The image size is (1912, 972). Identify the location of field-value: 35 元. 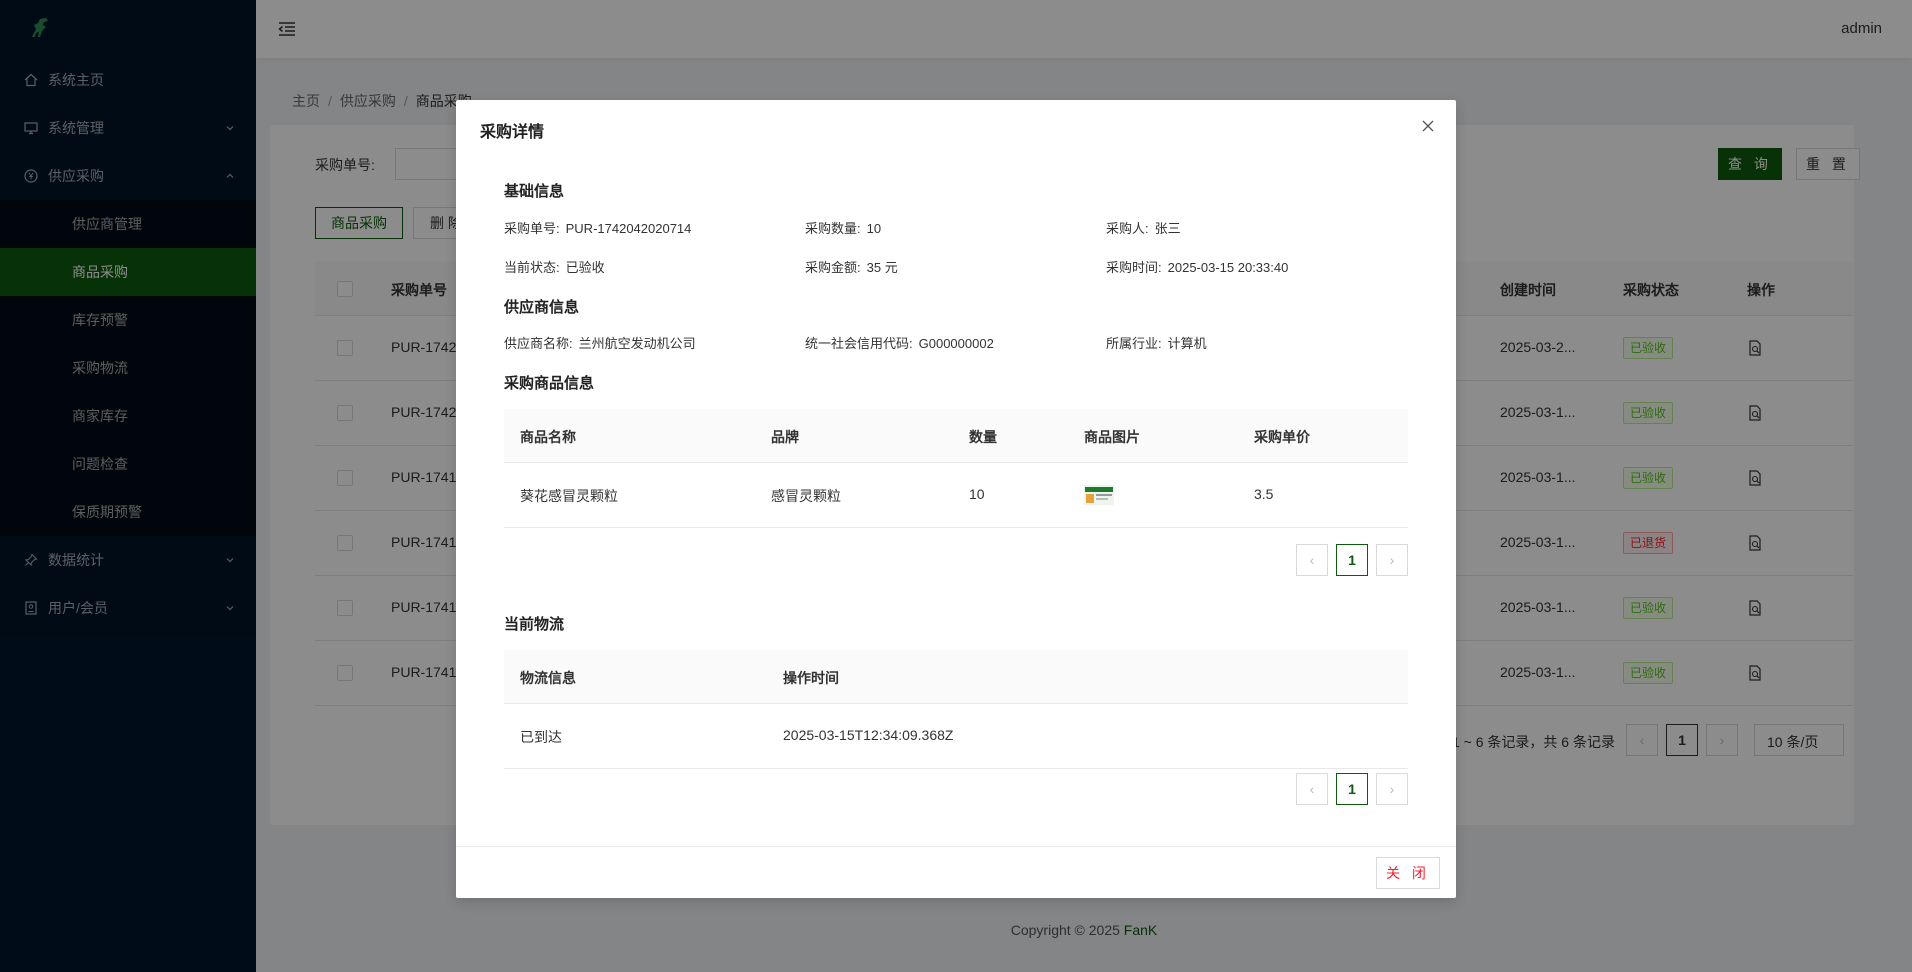
(882, 267).